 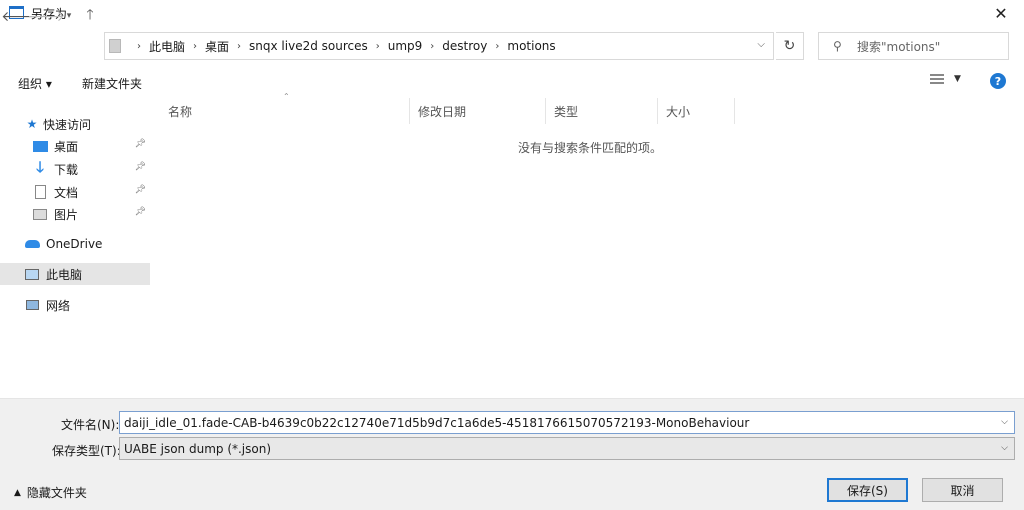 What do you see at coordinates (64, 274) in the screenshot?
I see `sidebar-item-label: 此电脑` at bounding box center [64, 274].